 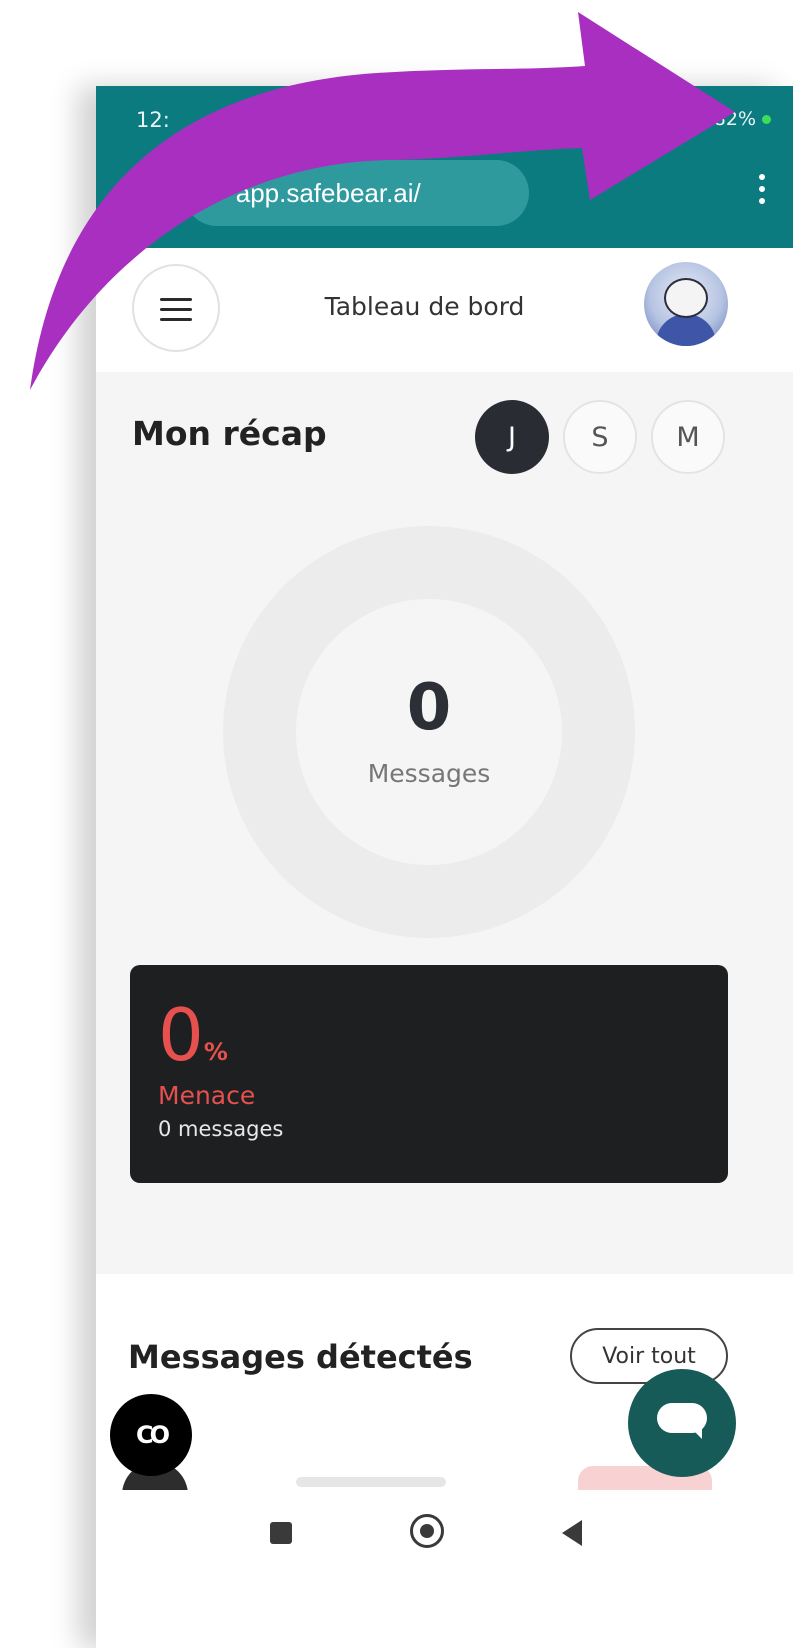 What do you see at coordinates (214, 193) in the screenshot?
I see `site-settings-icon: ⚟` at bounding box center [214, 193].